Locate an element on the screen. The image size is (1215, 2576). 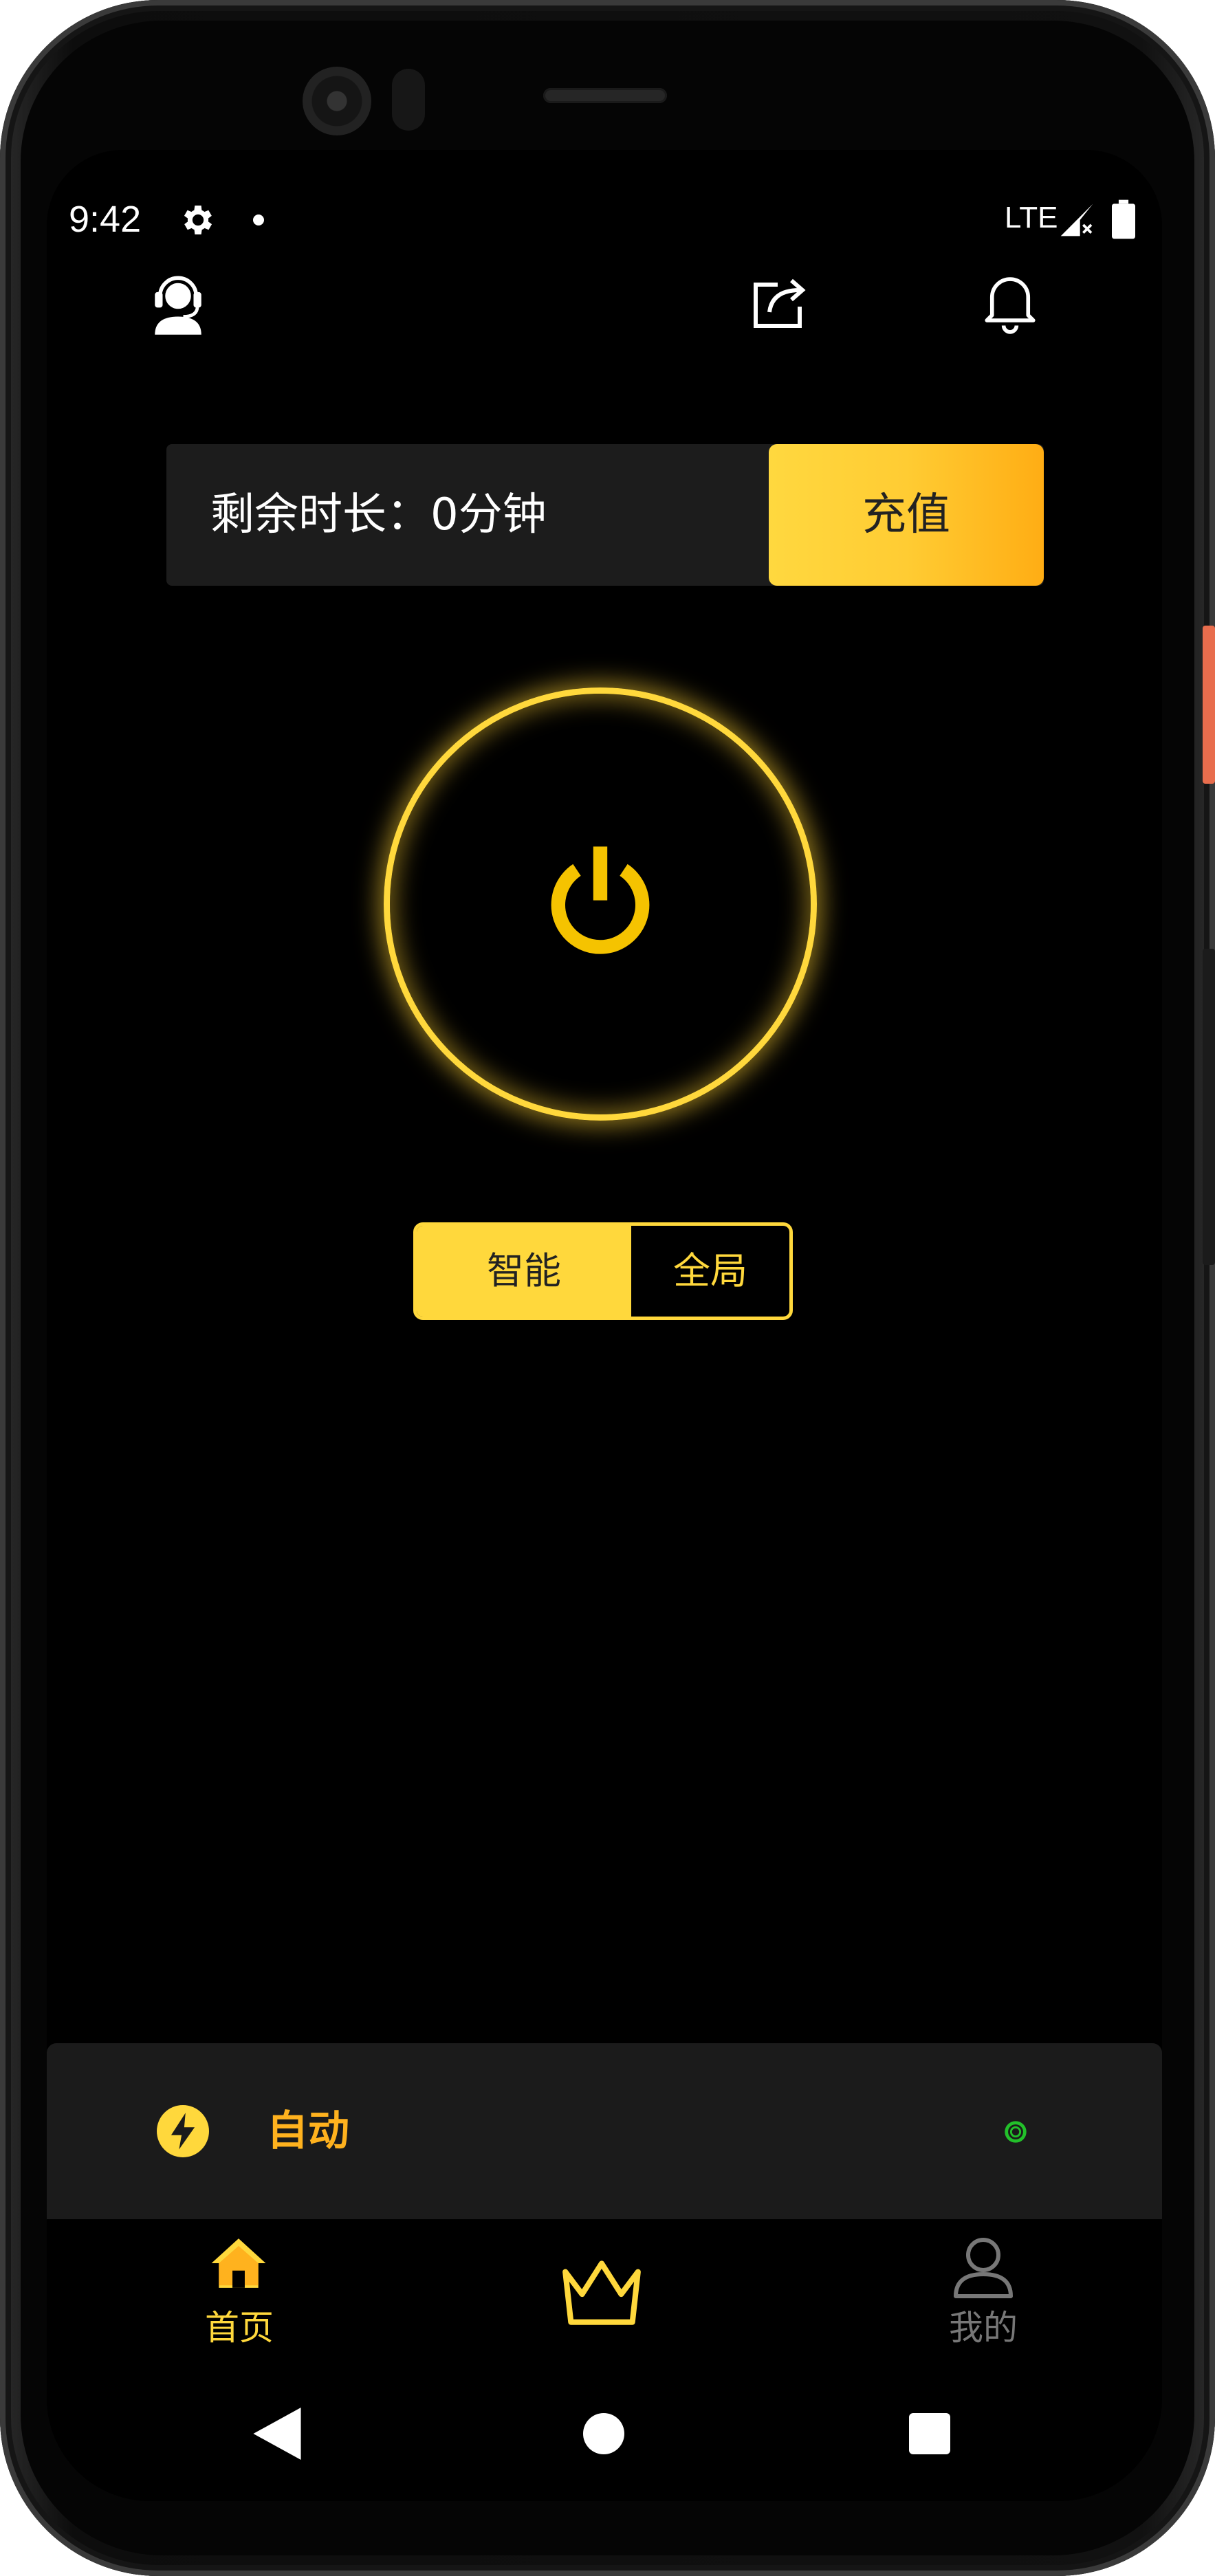
battery-icon is located at coordinates (1124, 219).